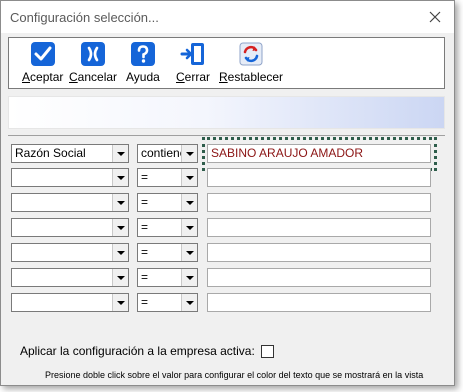 The width and height of the screenshot is (463, 392). What do you see at coordinates (251, 54) in the screenshot?
I see `refresh-icon` at bounding box center [251, 54].